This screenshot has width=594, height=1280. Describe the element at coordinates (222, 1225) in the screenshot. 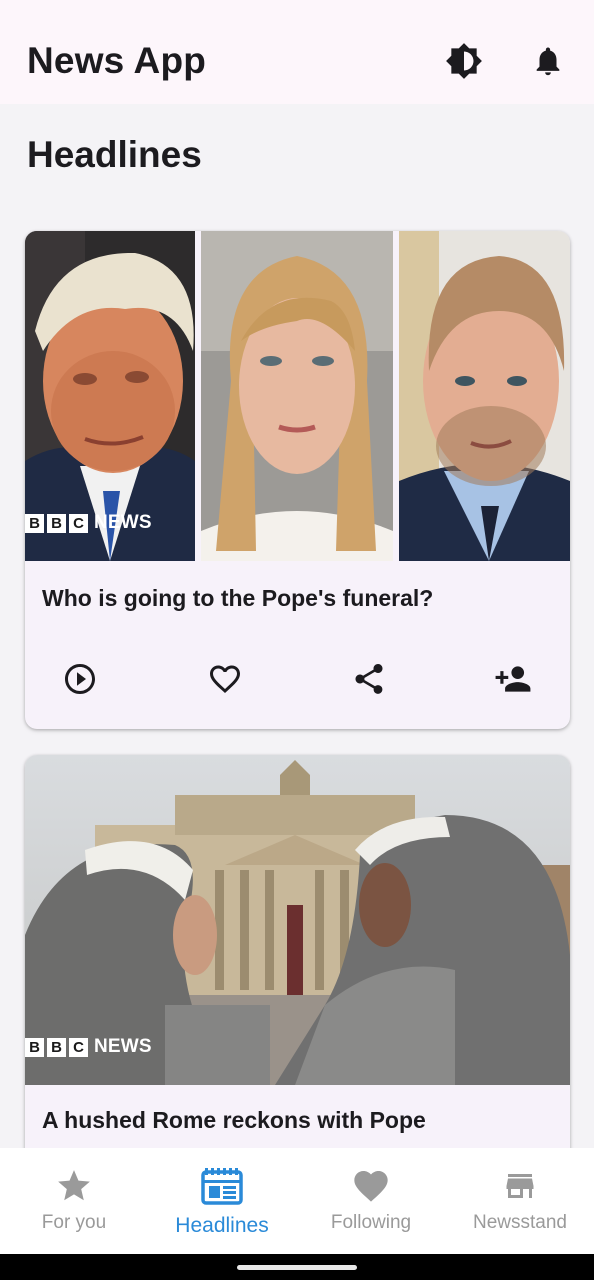

I see `nav-label: Headlines` at that location.